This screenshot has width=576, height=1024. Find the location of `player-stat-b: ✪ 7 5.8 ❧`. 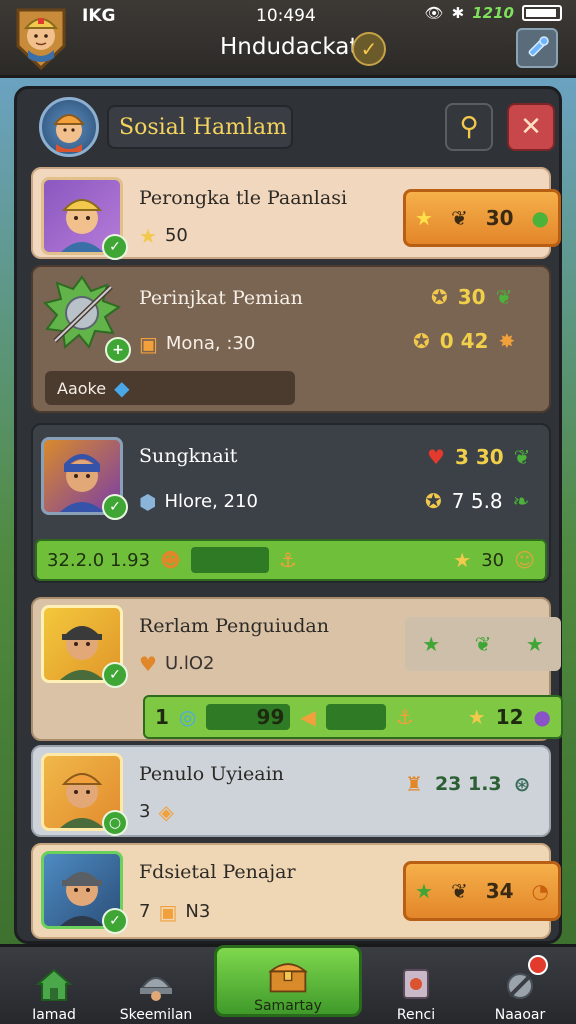

player-stat-b: ✪ 7 5.8 ❧ is located at coordinates (477, 501).